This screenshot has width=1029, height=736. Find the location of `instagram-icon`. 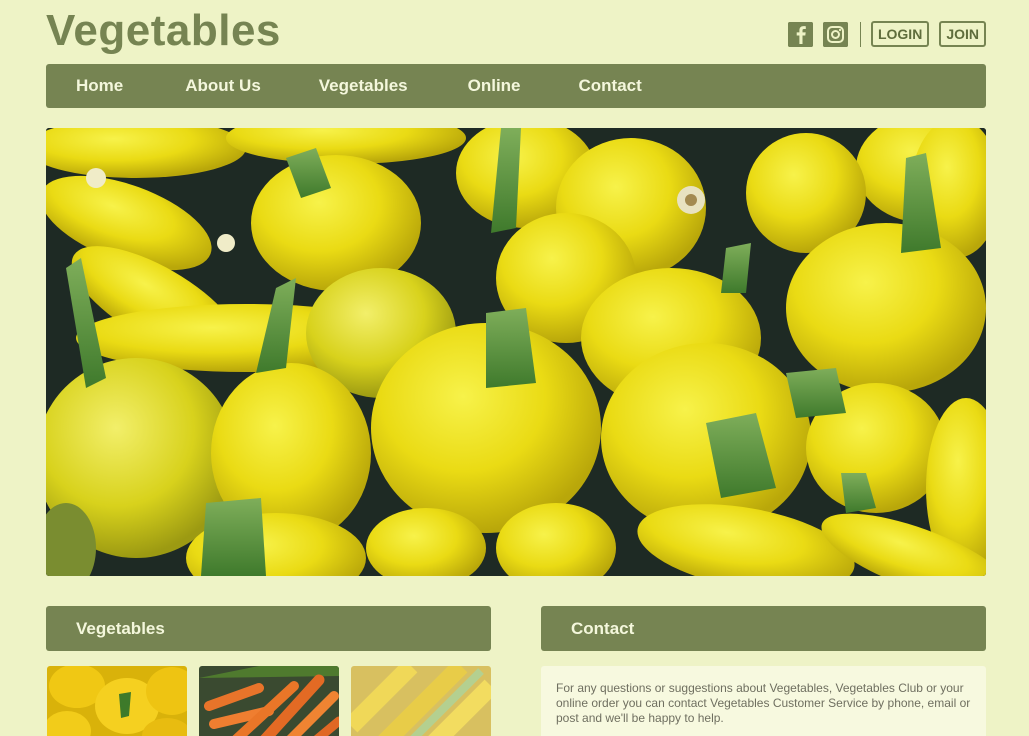

instagram-icon is located at coordinates (835, 34).